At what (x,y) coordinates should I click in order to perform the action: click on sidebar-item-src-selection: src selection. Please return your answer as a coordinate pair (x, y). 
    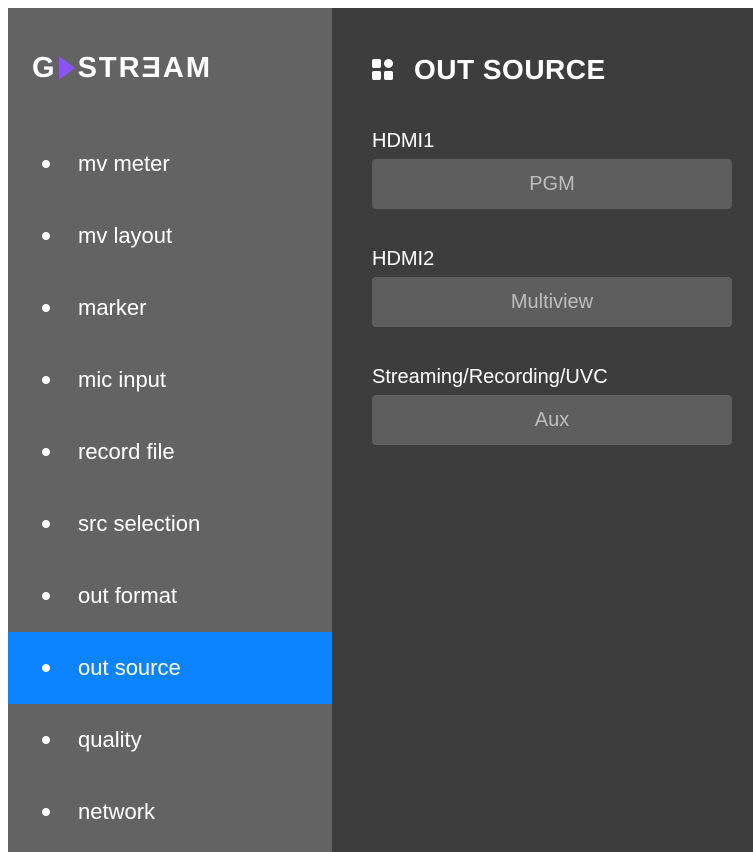
    Looking at the image, I should click on (170, 524).